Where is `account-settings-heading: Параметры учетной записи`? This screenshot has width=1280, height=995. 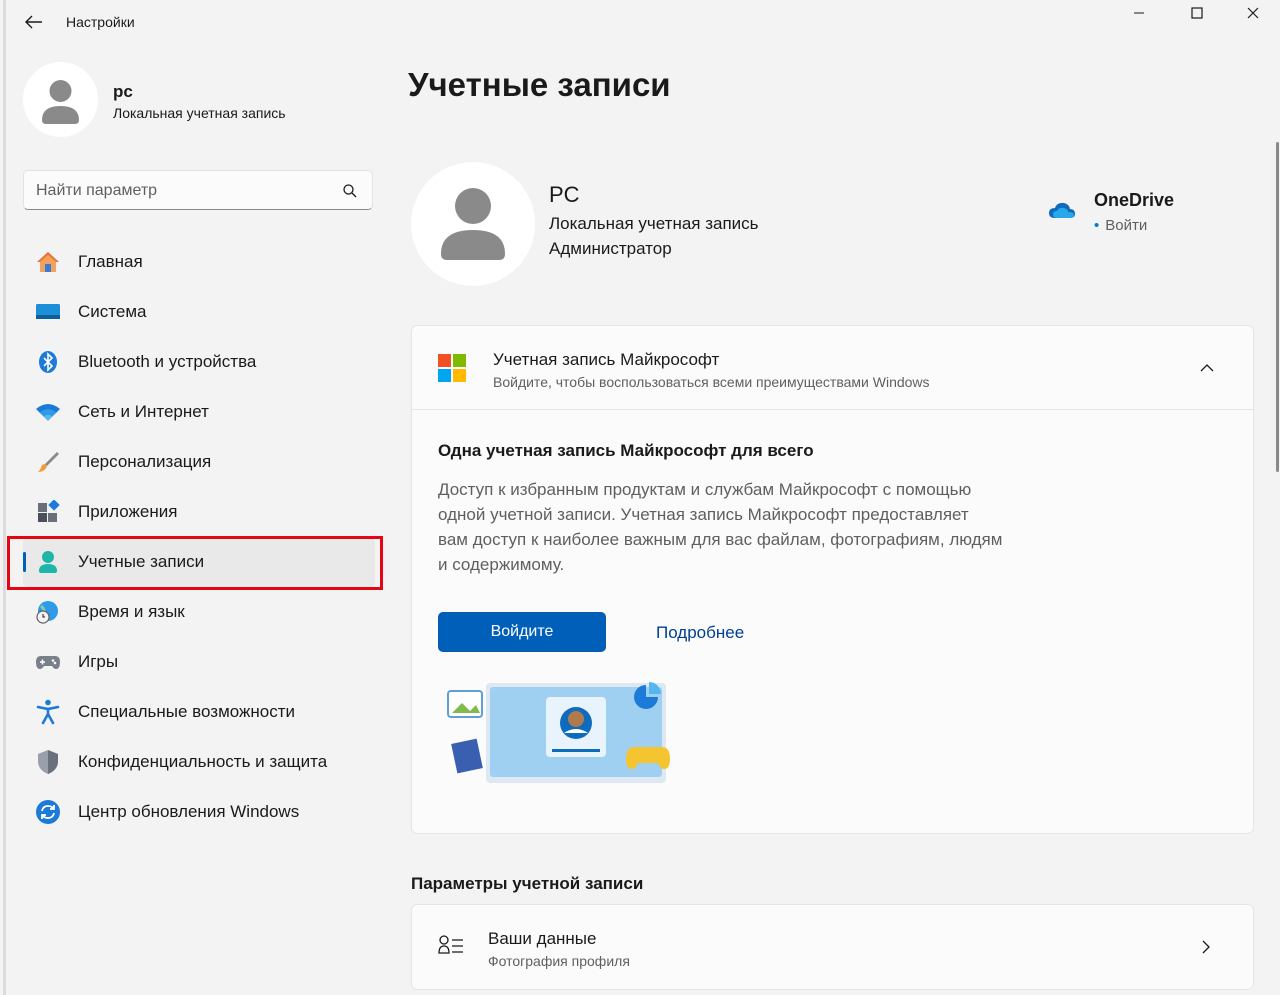 account-settings-heading: Параметры учетной записи is located at coordinates (527, 883).